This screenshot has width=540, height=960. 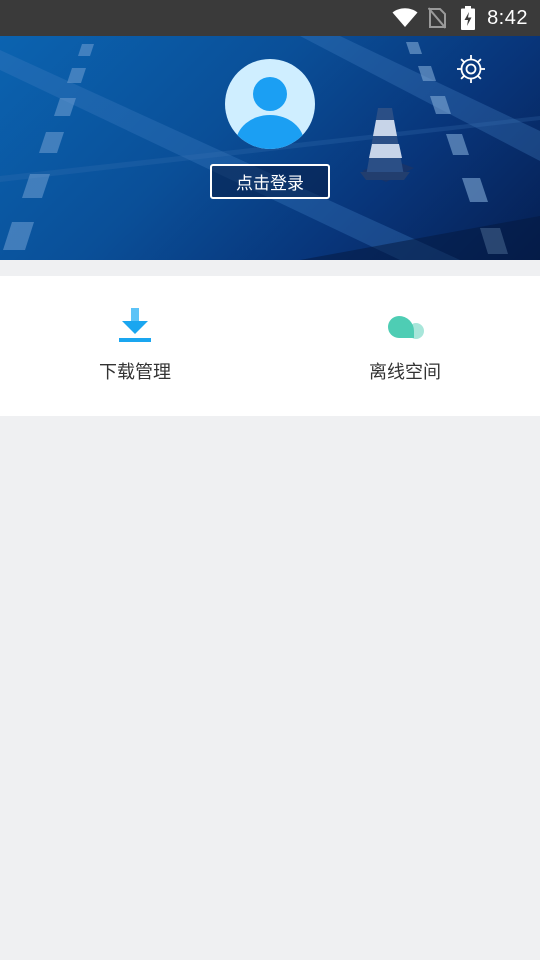 I want to click on status-bar: 8:42, so click(x=270, y=18).